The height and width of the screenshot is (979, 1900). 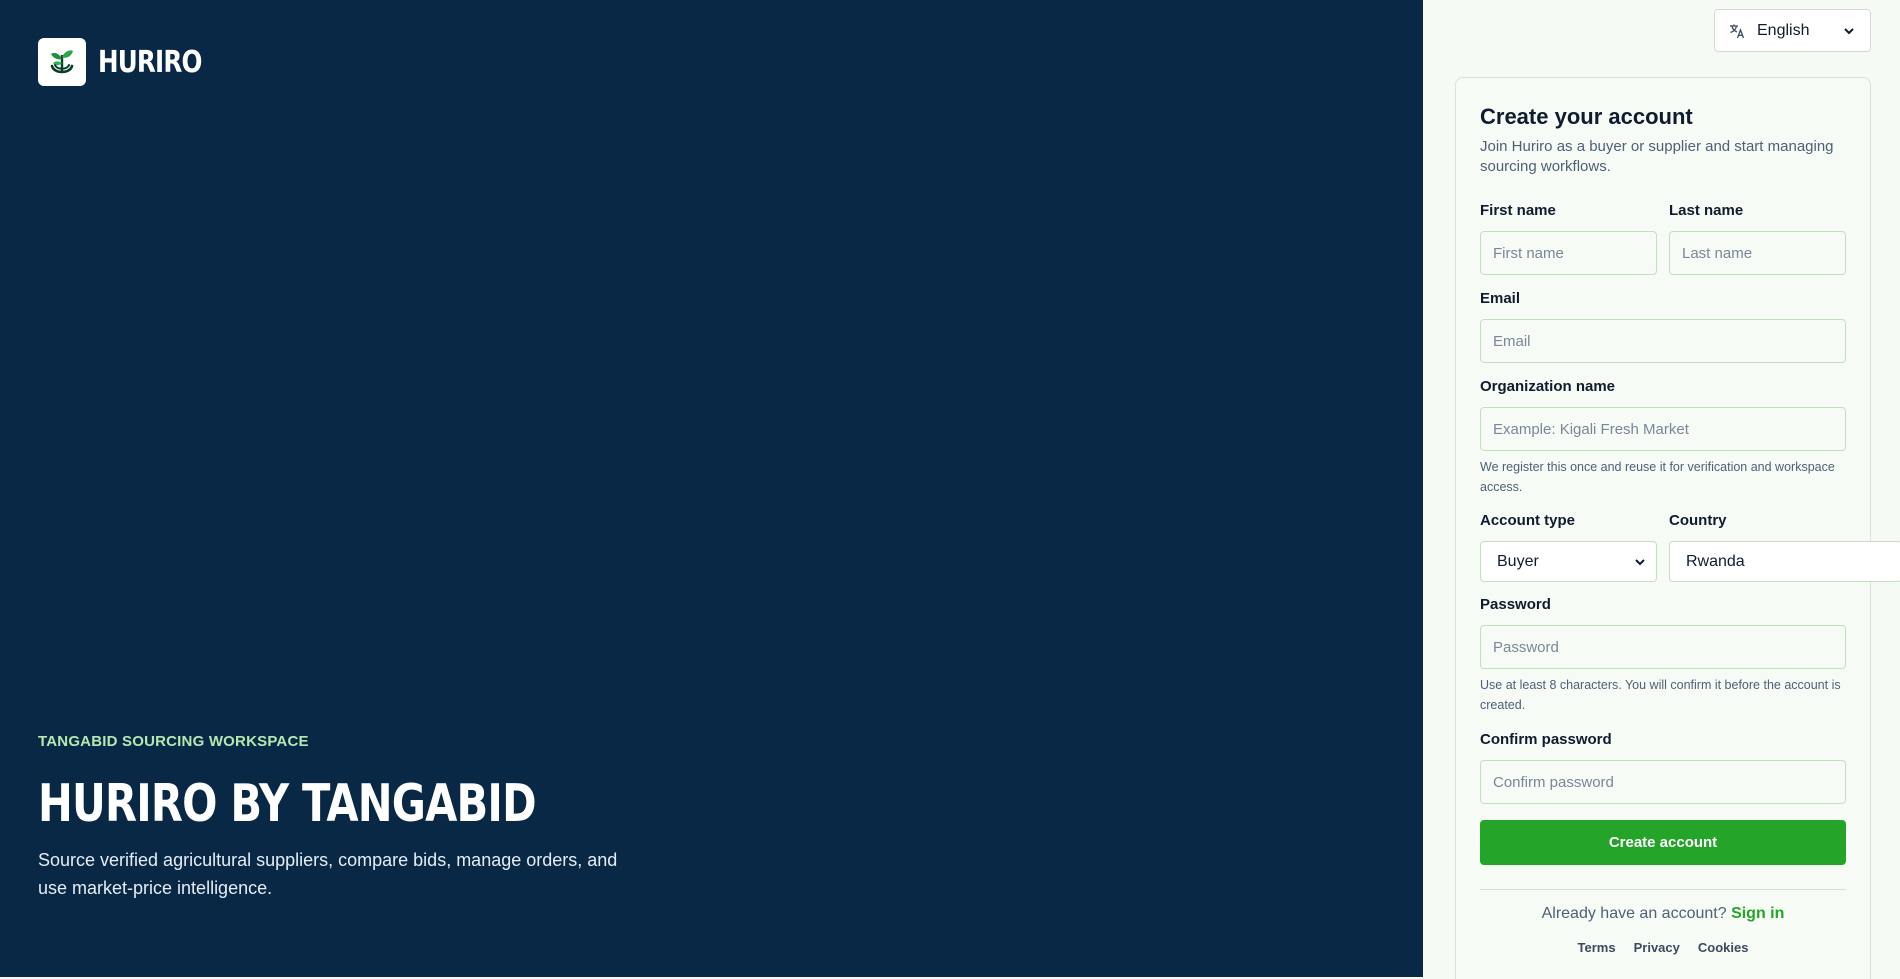 What do you see at coordinates (1757, 913) in the screenshot?
I see `signin-link: Sign in` at bounding box center [1757, 913].